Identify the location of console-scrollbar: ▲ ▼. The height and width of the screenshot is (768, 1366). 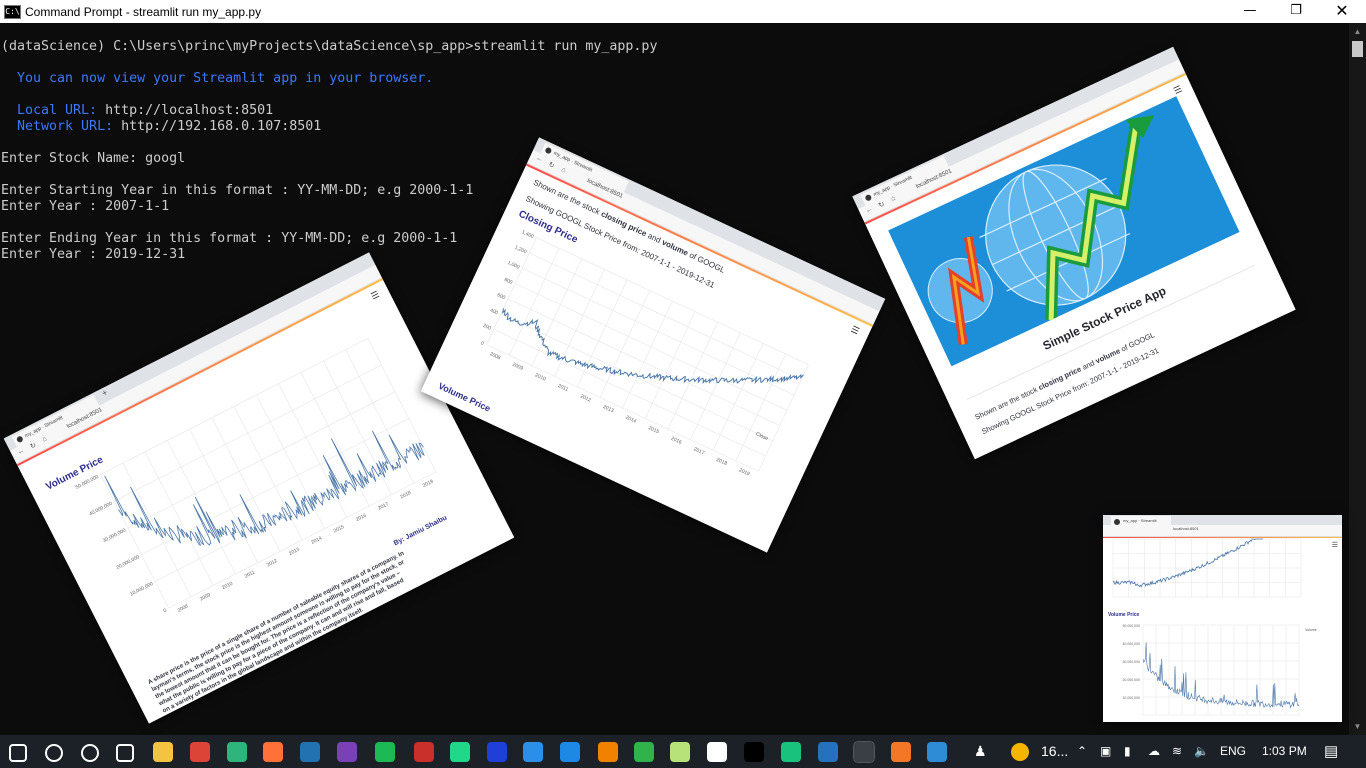
(1357, 379).